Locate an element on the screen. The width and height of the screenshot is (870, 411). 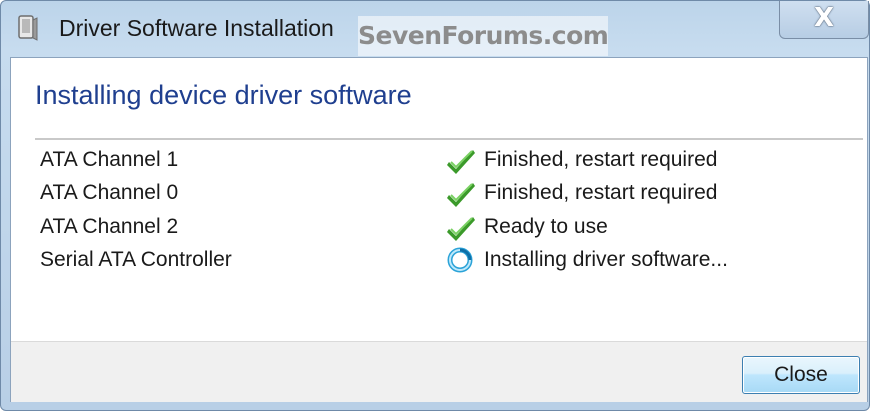
close-icon: X is located at coordinates (824, 18).